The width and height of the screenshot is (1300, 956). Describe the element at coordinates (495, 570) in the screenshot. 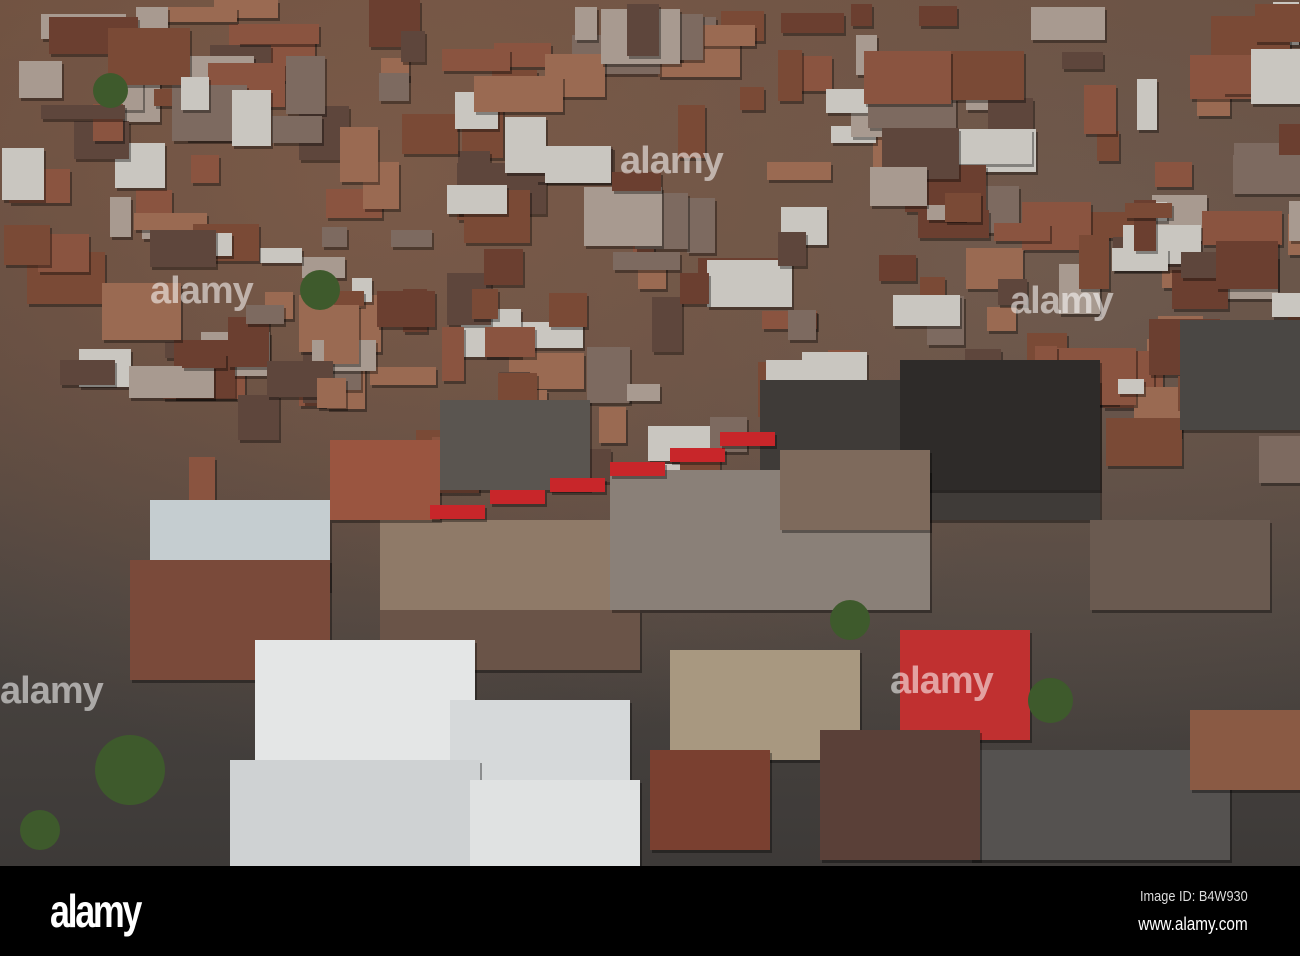

I see `office-block` at that location.